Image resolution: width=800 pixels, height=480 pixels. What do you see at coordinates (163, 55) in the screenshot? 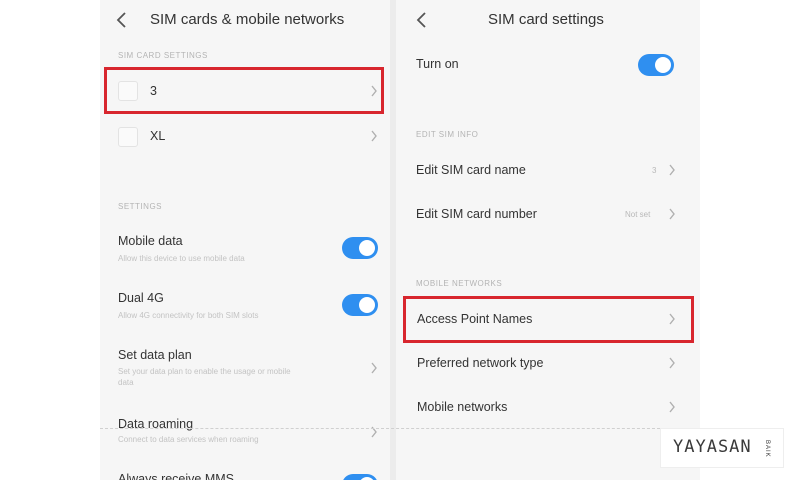
I see `sim-section-label: SIM card settings` at bounding box center [163, 55].